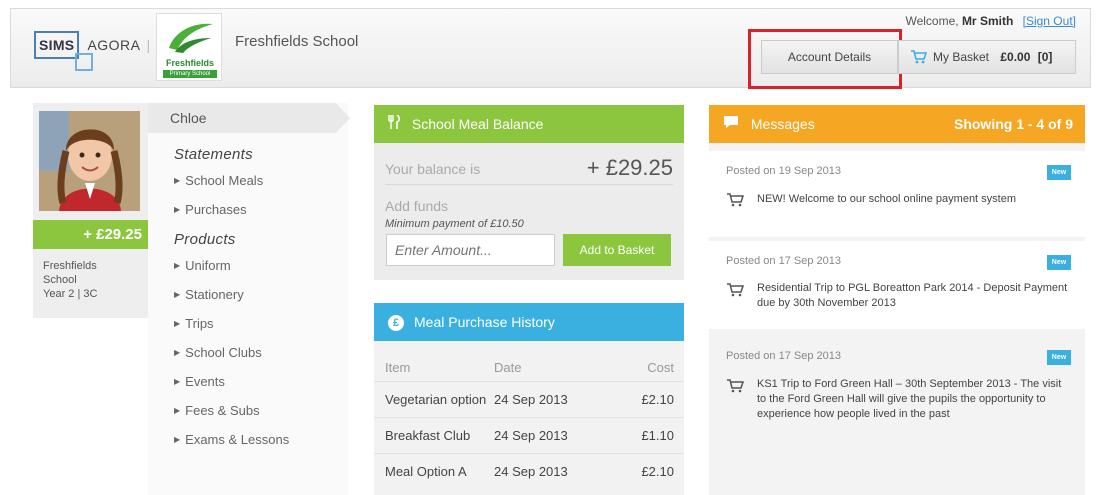 The width and height of the screenshot is (1101, 495). I want to click on sign-out-link: [Sign Out], so click(1049, 21).